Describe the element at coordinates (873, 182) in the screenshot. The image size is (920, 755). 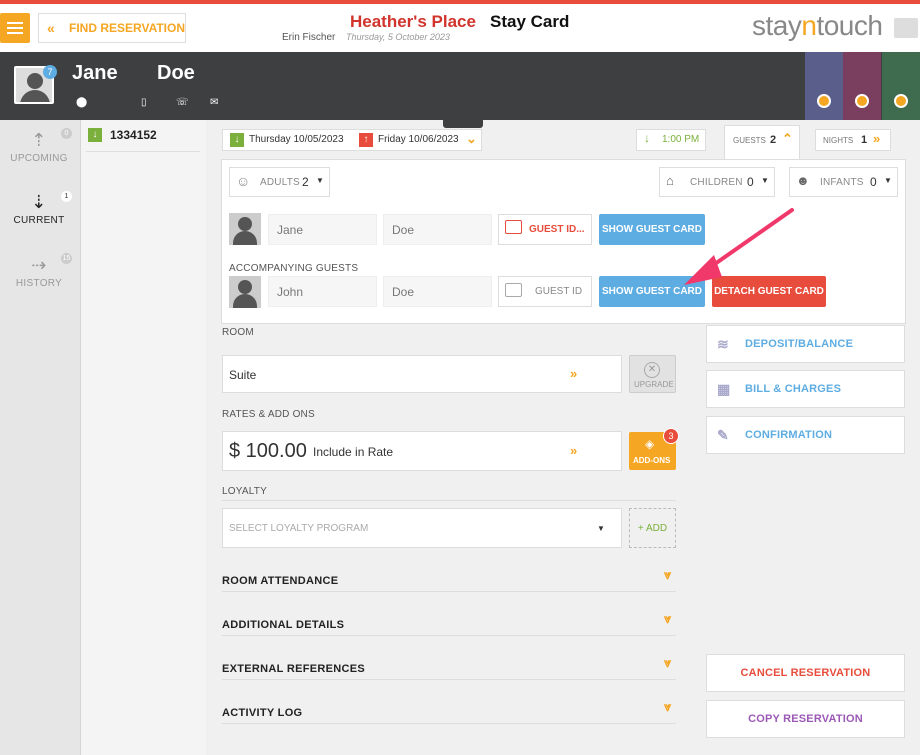
I see `infants-value: 0` at that location.